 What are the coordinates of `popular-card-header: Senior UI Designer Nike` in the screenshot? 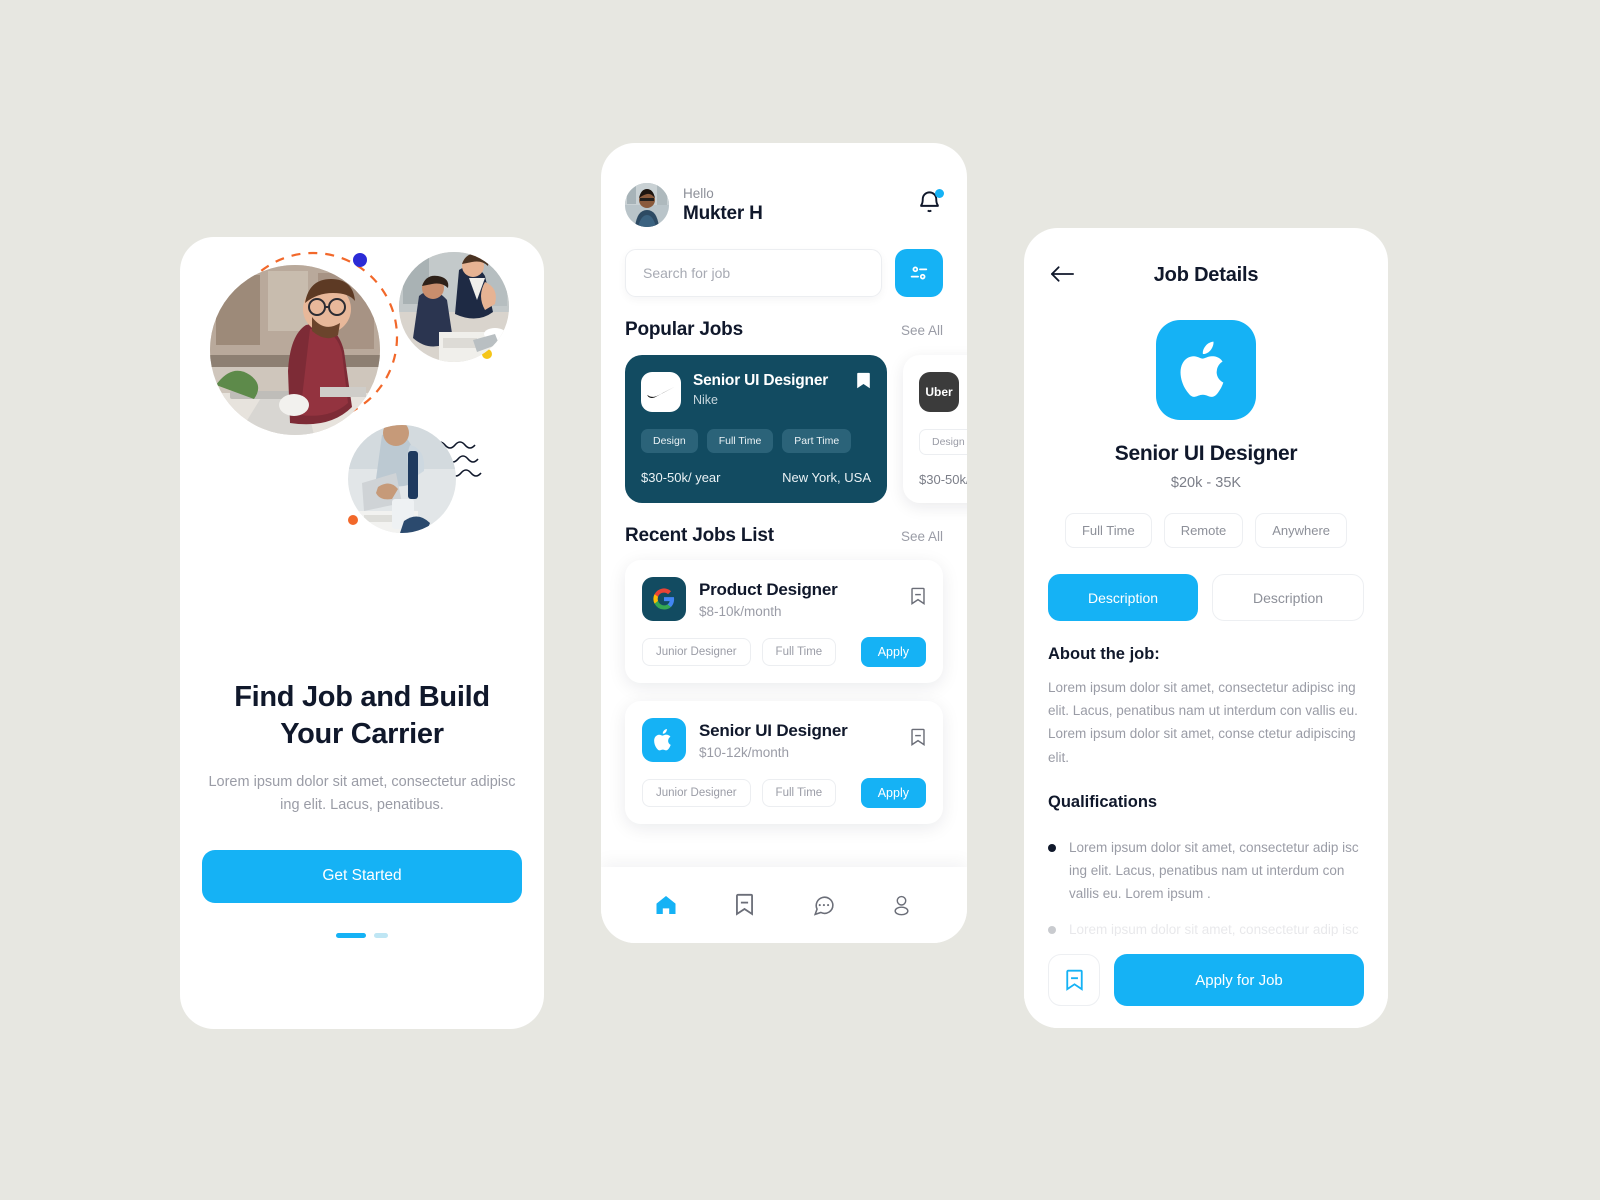 It's located at (756, 392).